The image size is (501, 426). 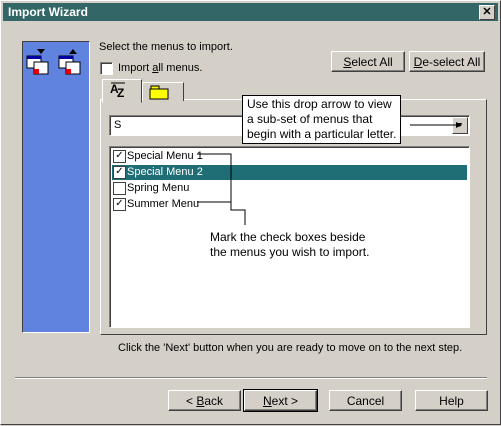 I want to click on az-sort-icon: A Z, so click(x=117, y=91).